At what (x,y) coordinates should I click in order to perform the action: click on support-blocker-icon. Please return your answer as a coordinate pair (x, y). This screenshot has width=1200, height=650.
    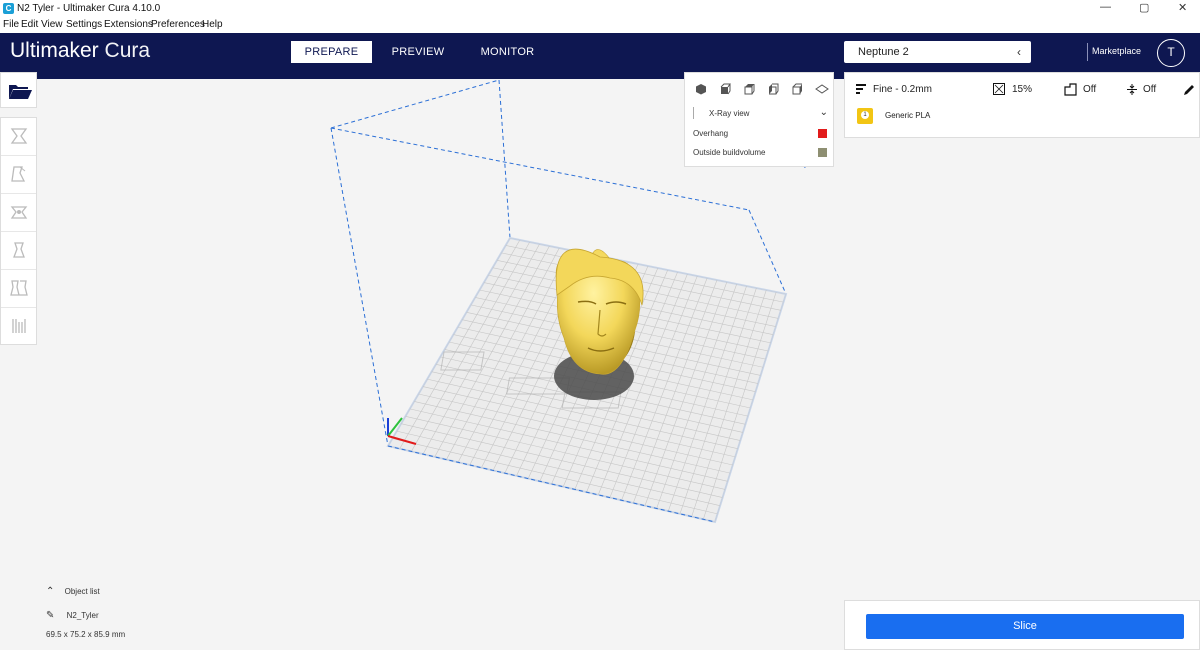
    Looking at the image, I should click on (19, 326).